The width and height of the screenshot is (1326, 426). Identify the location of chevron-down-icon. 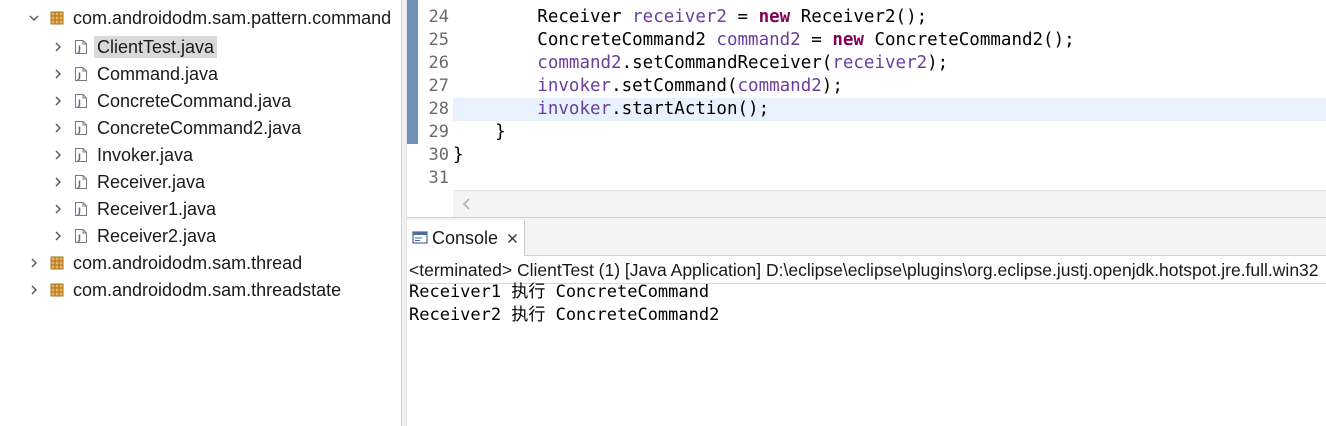
(34, 18).